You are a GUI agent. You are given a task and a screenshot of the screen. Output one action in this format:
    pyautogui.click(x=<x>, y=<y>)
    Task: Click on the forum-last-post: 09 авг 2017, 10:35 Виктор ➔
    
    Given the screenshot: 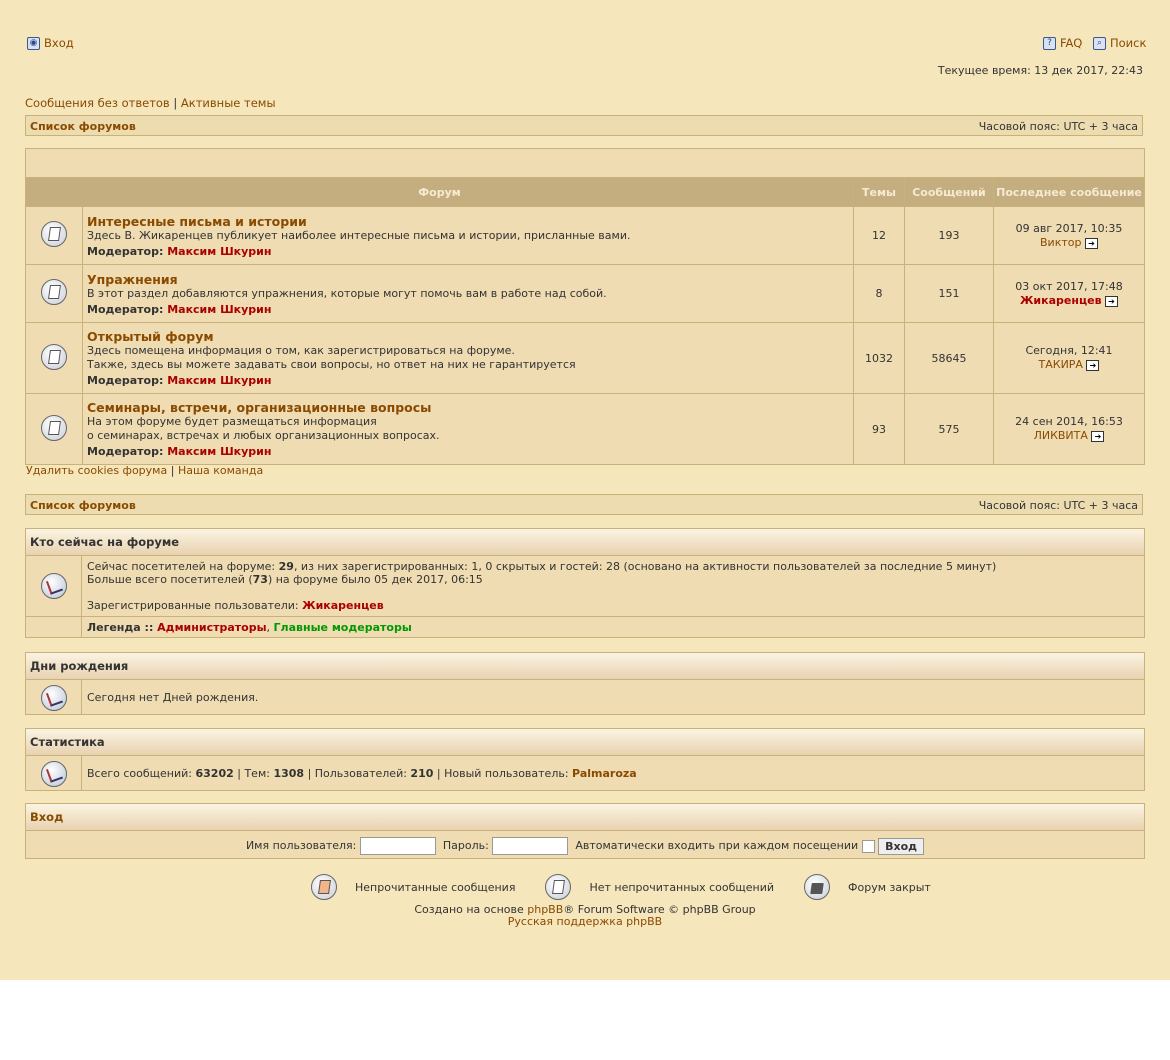 What is the action you would take?
    pyautogui.click(x=1069, y=235)
    